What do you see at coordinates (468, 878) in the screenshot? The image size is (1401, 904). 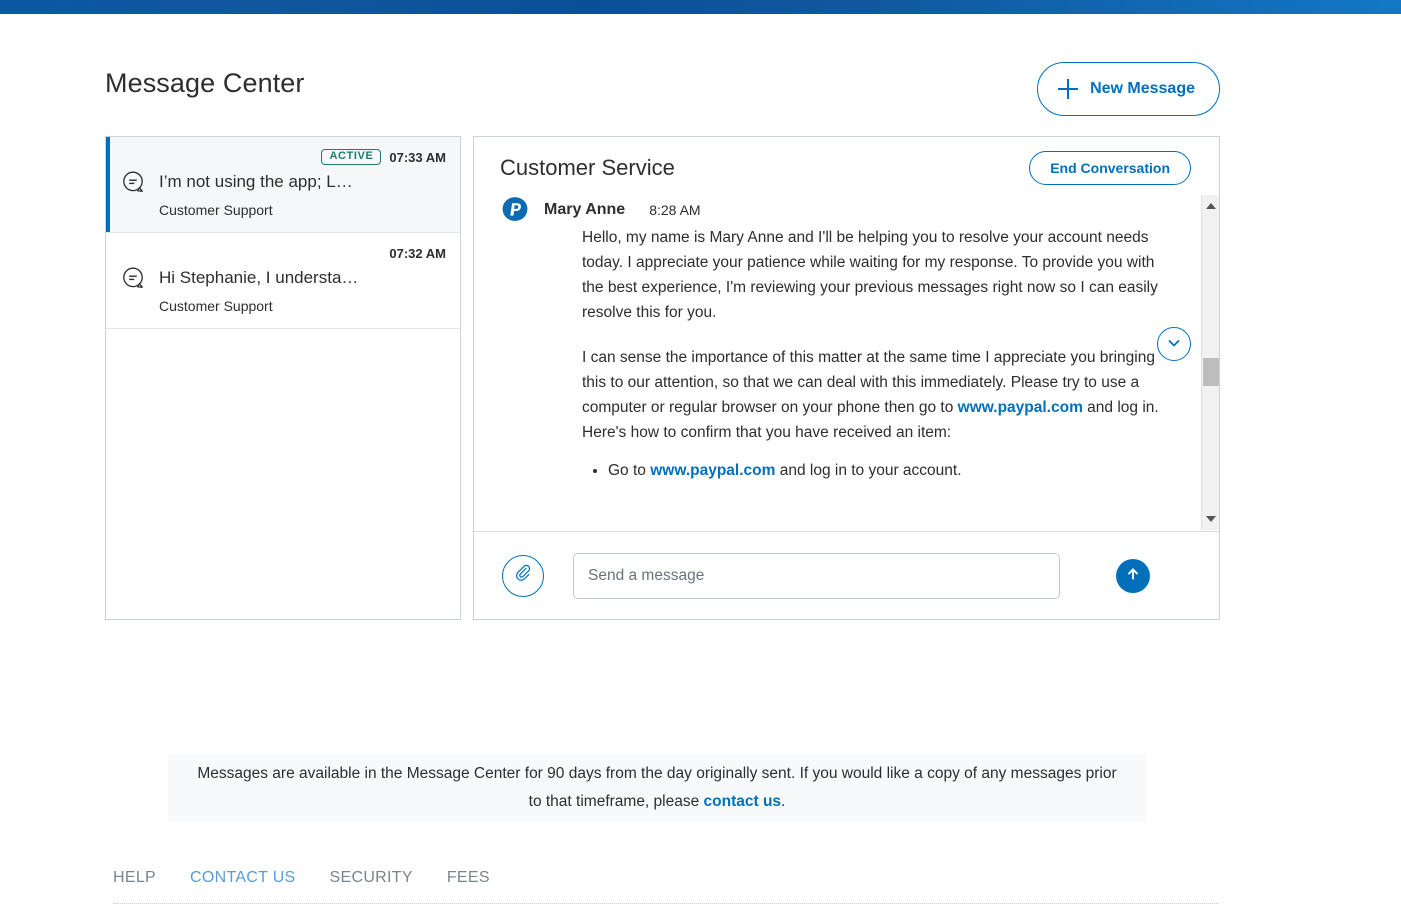 I see `footer-link-fees: FEES` at bounding box center [468, 878].